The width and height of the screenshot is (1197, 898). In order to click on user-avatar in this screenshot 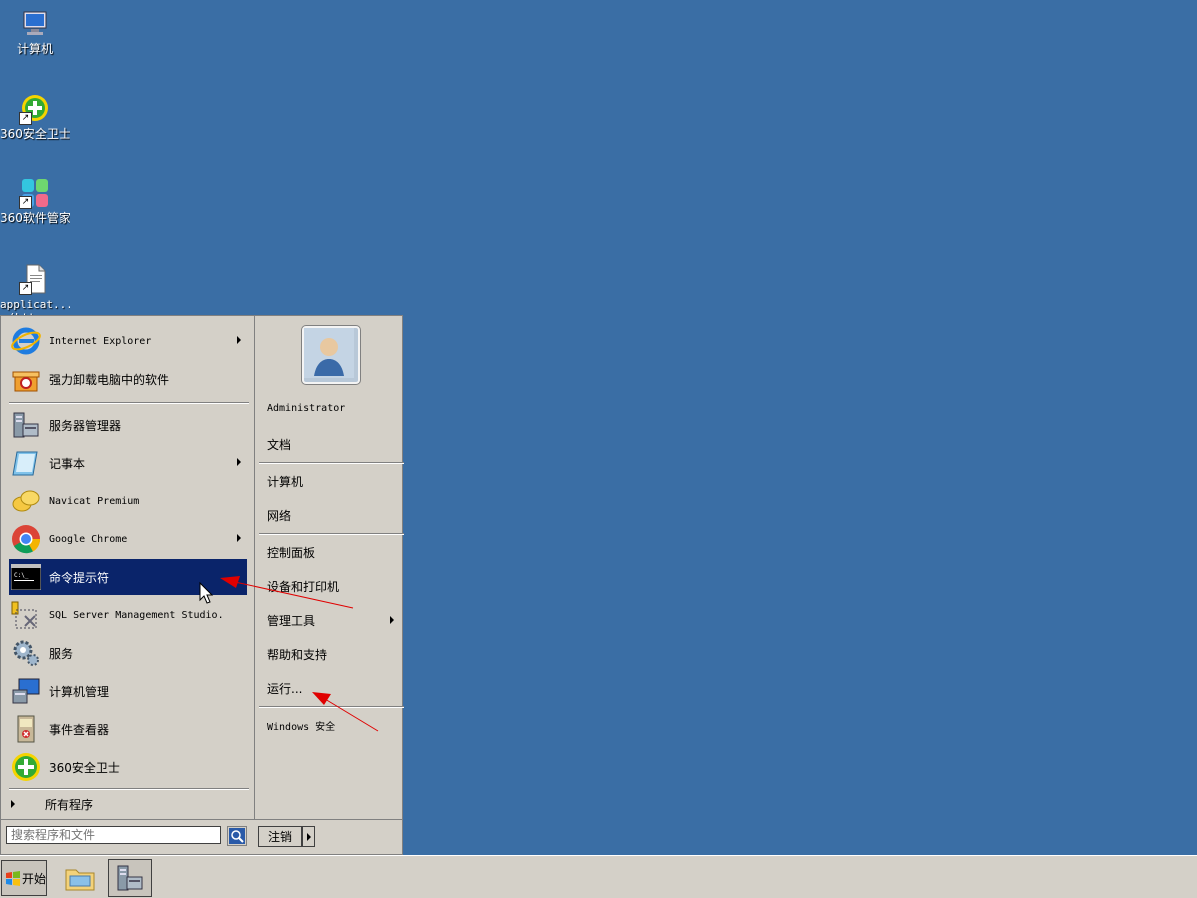, I will do `click(331, 355)`.